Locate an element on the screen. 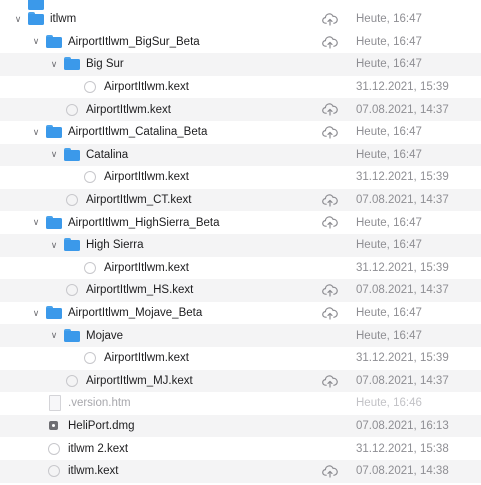 Image resolution: width=481 pixels, height=485 pixels. dmg-icon is located at coordinates (54, 426).